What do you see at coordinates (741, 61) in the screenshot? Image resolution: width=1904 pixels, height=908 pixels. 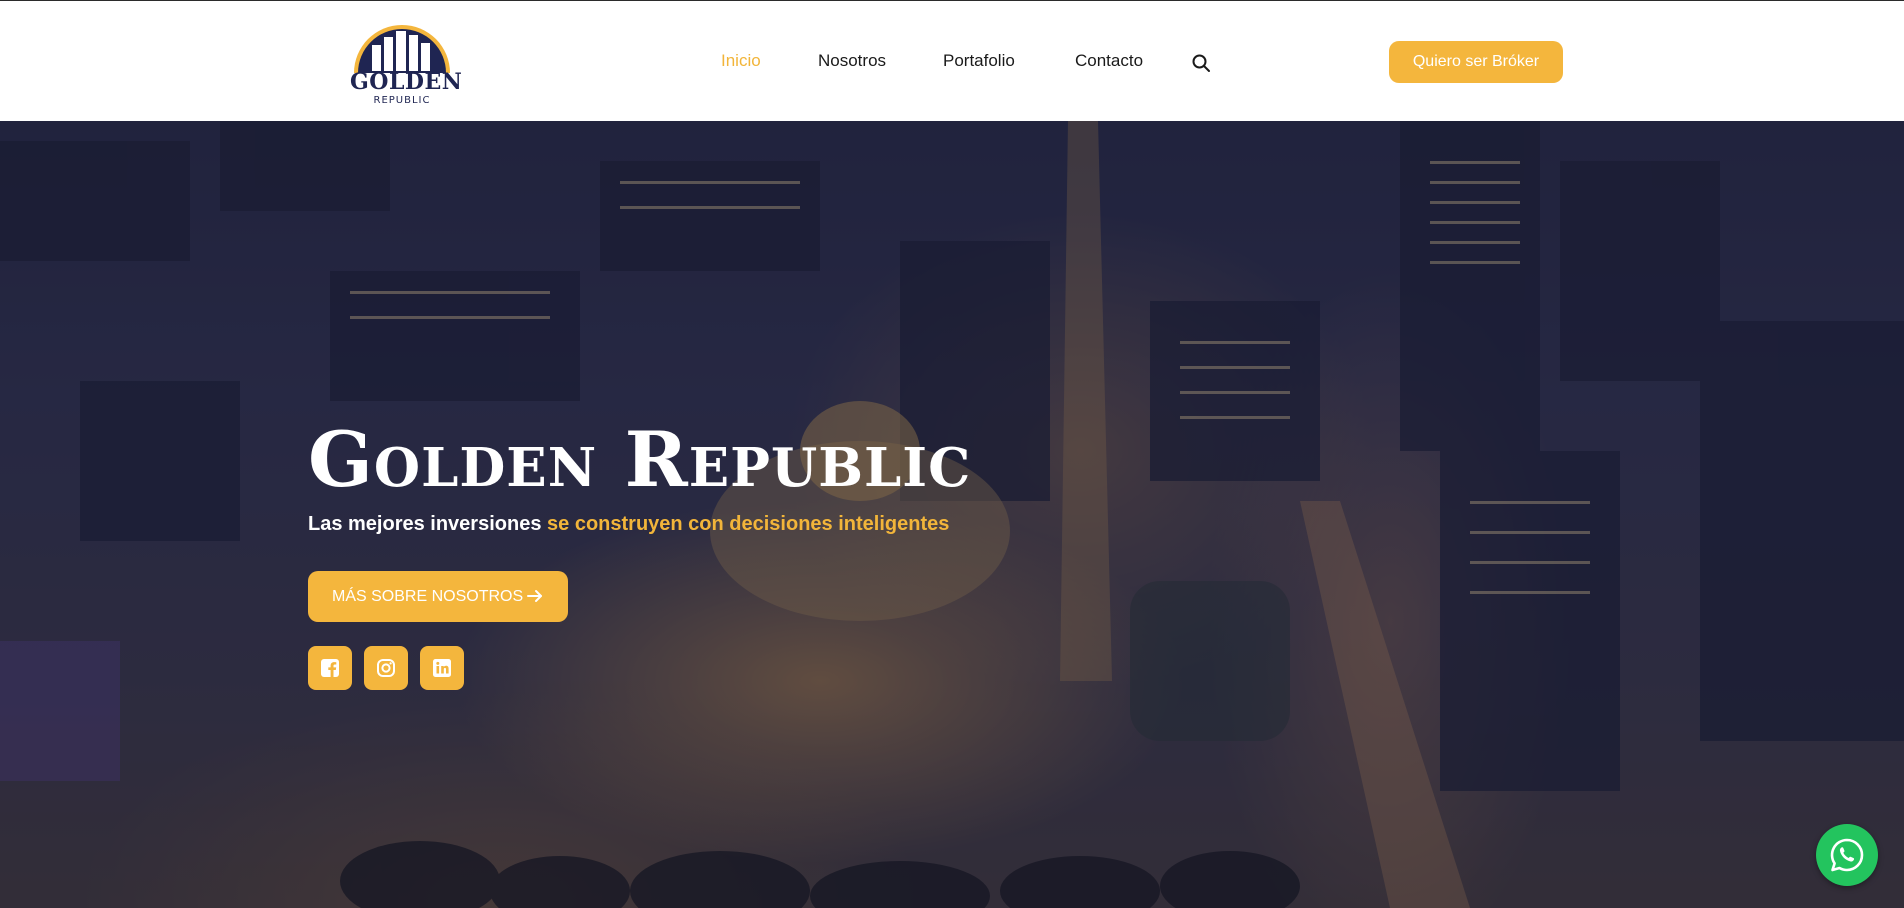 I see `nav-link-inicio: Inicio` at bounding box center [741, 61].